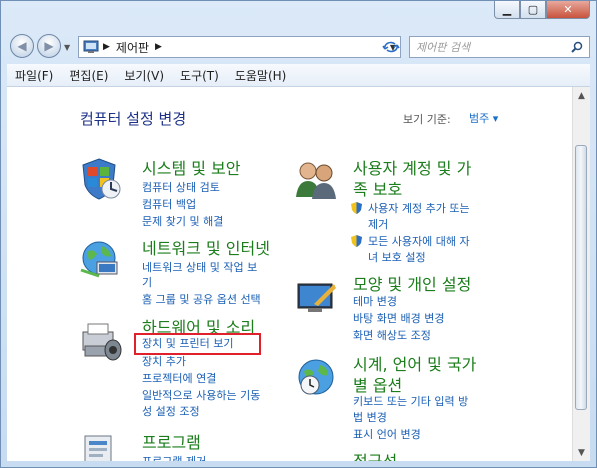  What do you see at coordinates (316, 377) in the screenshot?
I see `clock-globe-icon` at bounding box center [316, 377].